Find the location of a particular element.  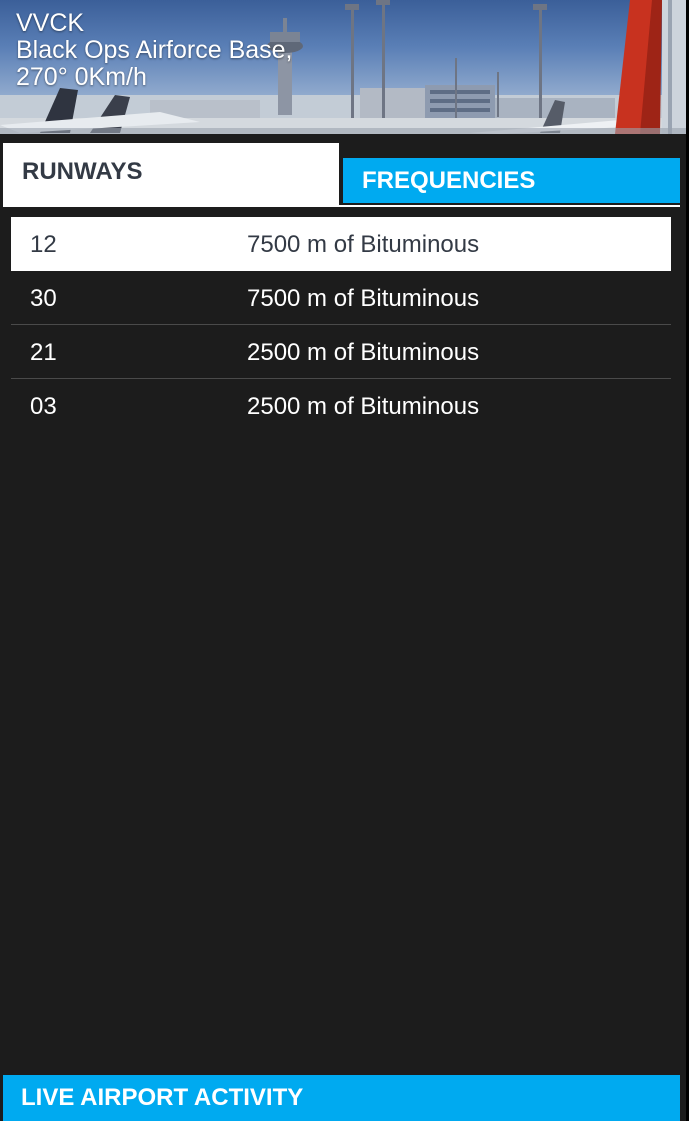

runway-row: 12 7500 m of Bituminous is located at coordinates (341, 244).